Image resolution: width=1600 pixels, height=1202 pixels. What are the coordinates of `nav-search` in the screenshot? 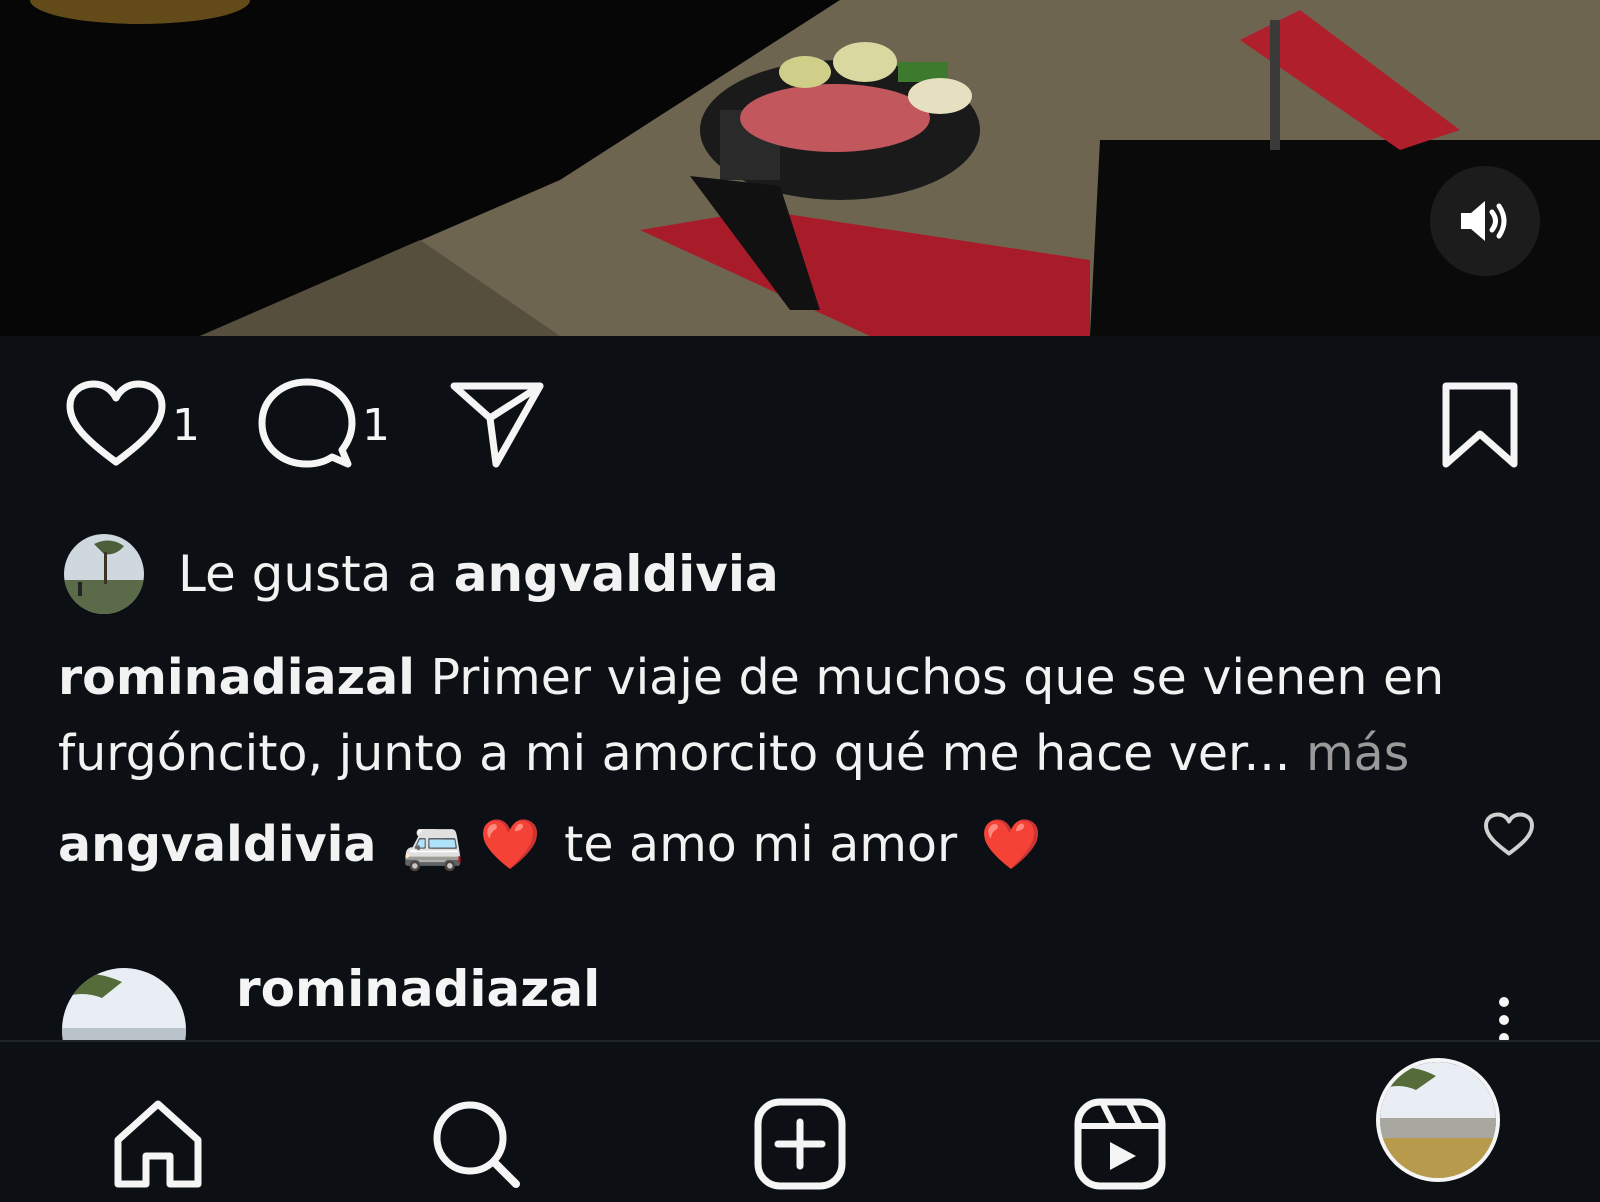 It's located at (476, 1144).